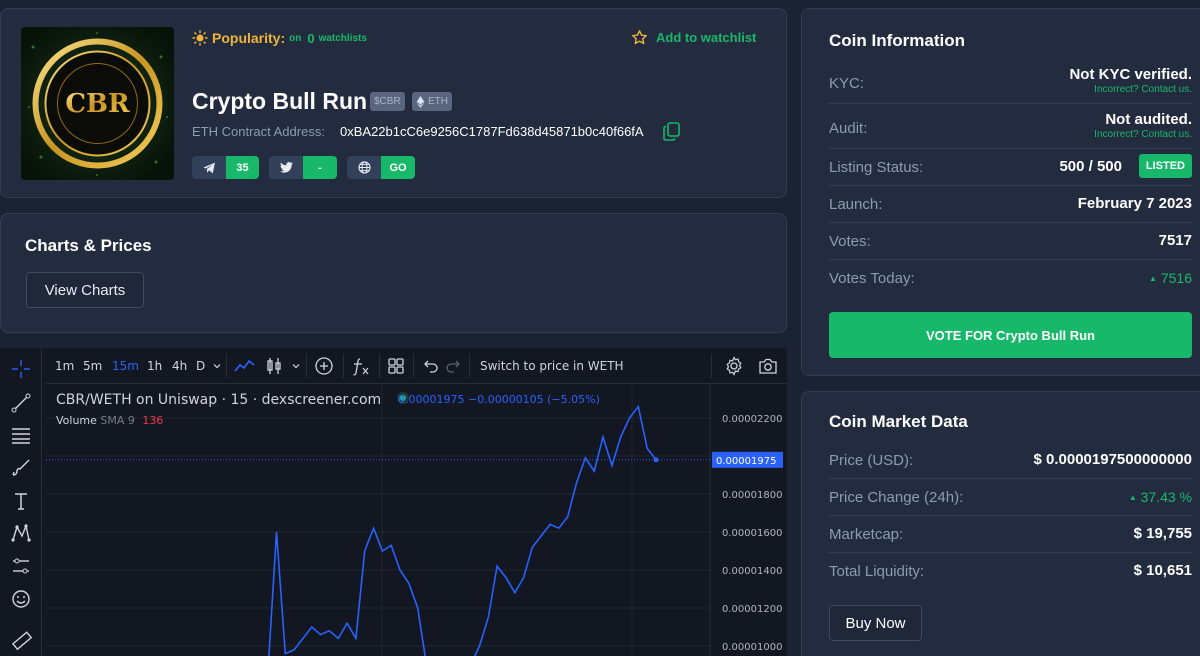 The image size is (1200, 656). I want to click on launch-value: February 7 2023, so click(1134, 203).